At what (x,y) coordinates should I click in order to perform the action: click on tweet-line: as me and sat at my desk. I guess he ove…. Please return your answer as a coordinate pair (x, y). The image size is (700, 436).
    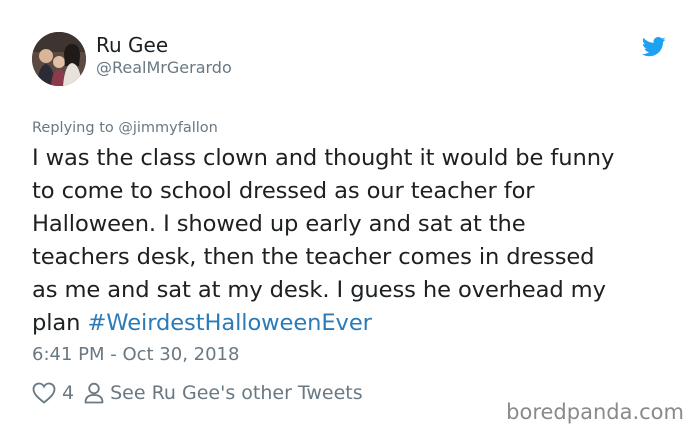
    Looking at the image, I should click on (319, 290).